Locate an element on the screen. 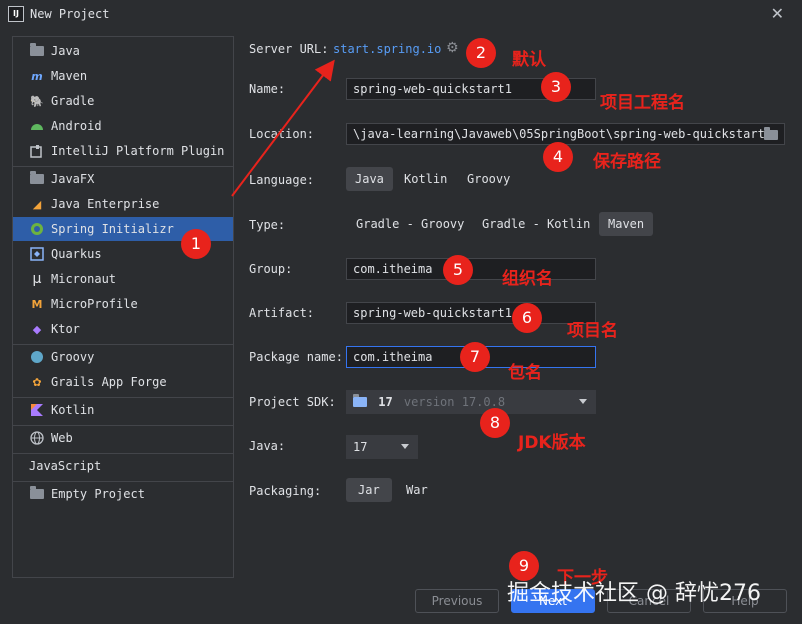 This screenshot has width=802, height=624. annotation-badge-7: 7 is located at coordinates (475, 357).